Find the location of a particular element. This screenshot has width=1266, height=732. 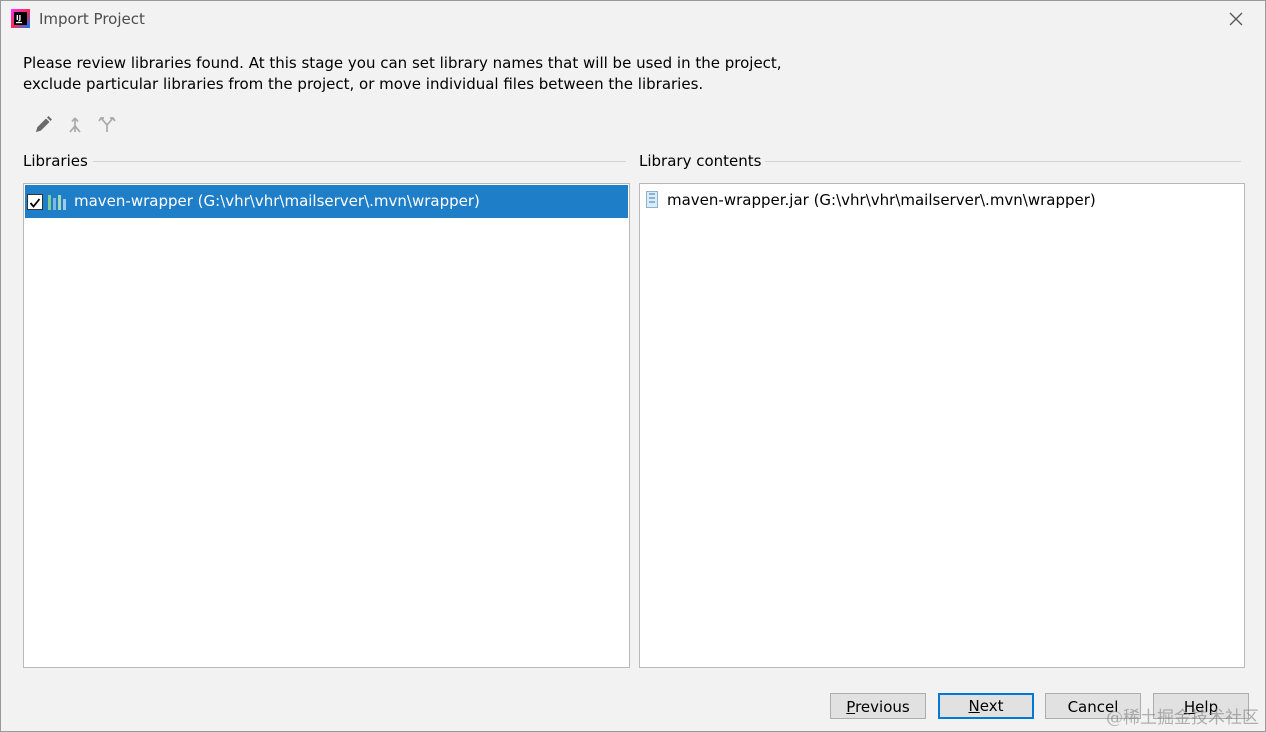

next-mnemonic: N is located at coordinates (974, 706).